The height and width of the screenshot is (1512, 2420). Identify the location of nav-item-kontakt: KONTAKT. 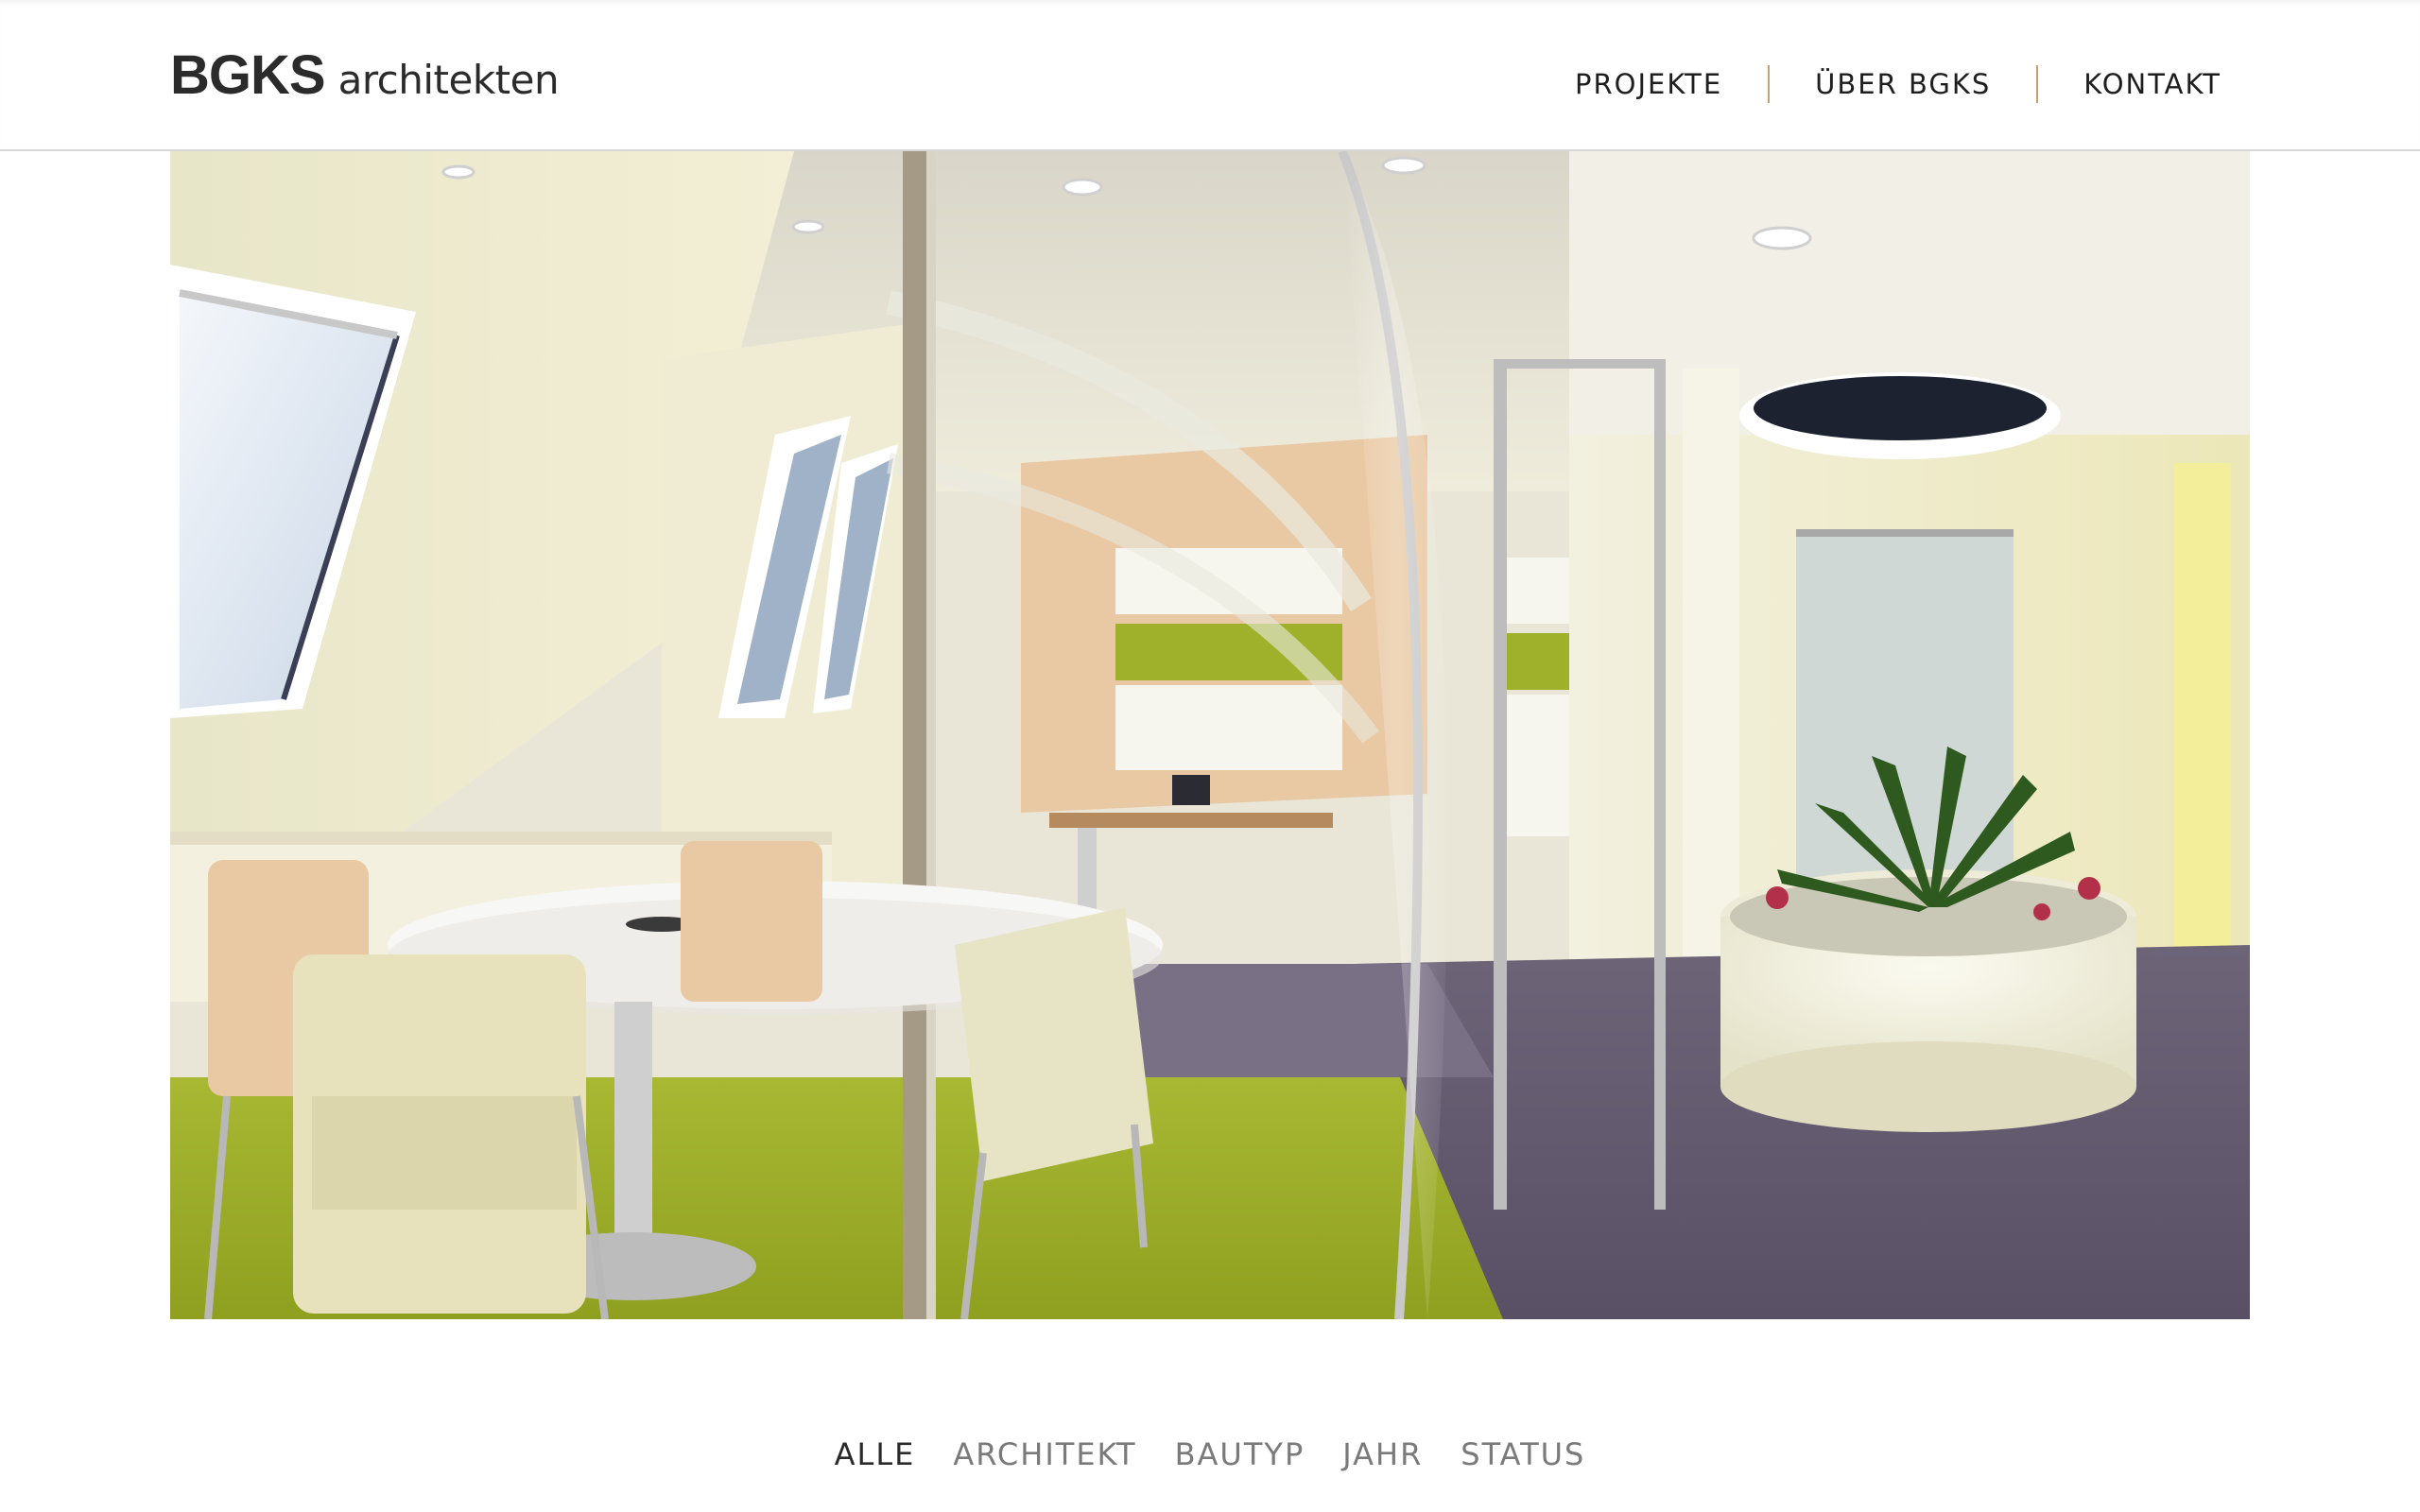
(2129, 84).